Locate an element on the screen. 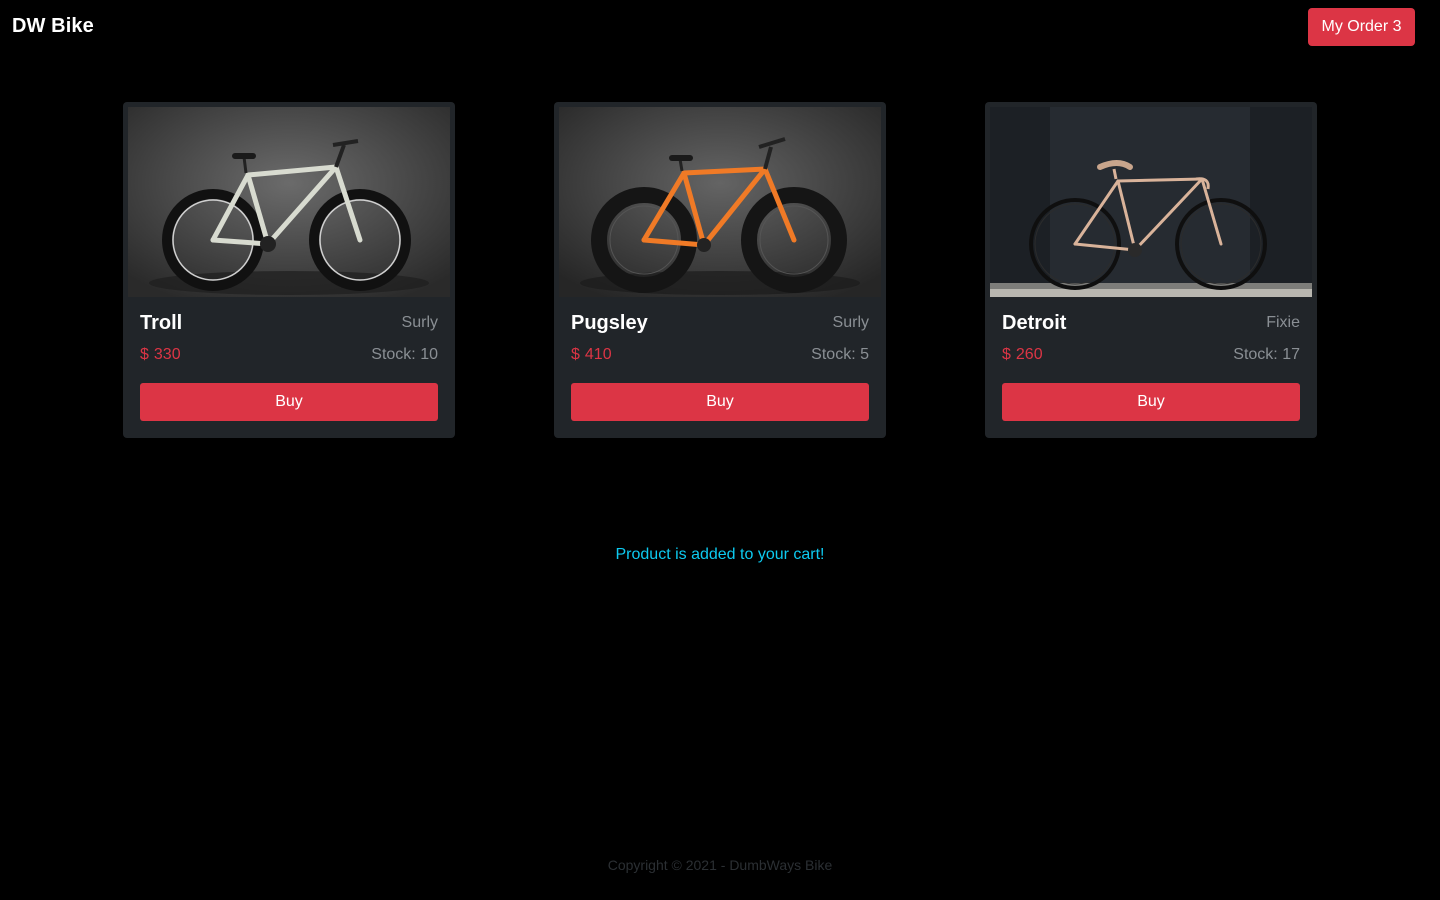  product-image-detroit is located at coordinates (1151, 202).